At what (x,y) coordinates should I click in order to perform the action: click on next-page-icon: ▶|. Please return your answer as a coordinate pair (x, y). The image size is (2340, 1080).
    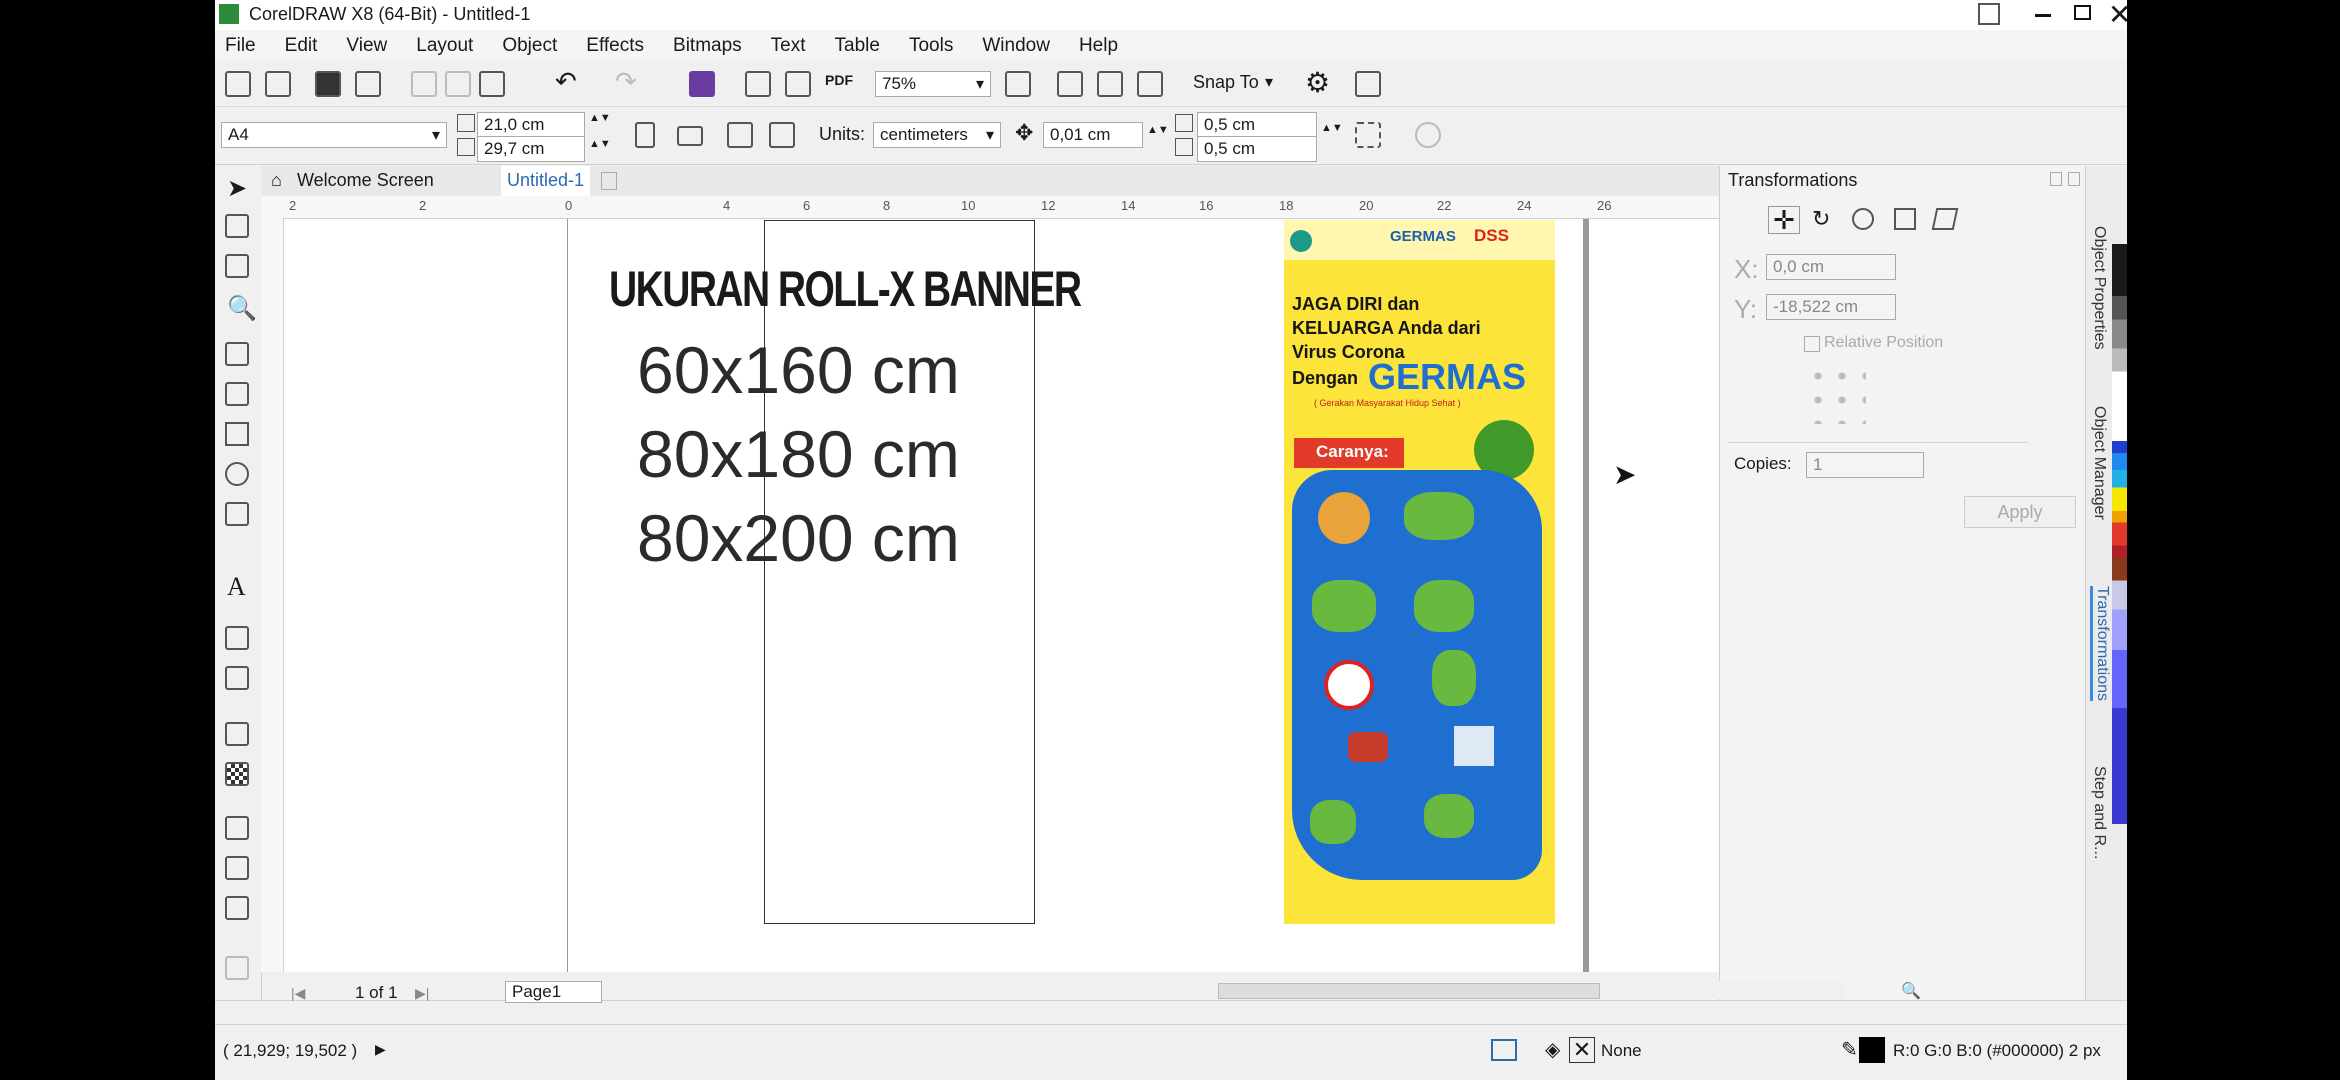
    Looking at the image, I should click on (422, 993).